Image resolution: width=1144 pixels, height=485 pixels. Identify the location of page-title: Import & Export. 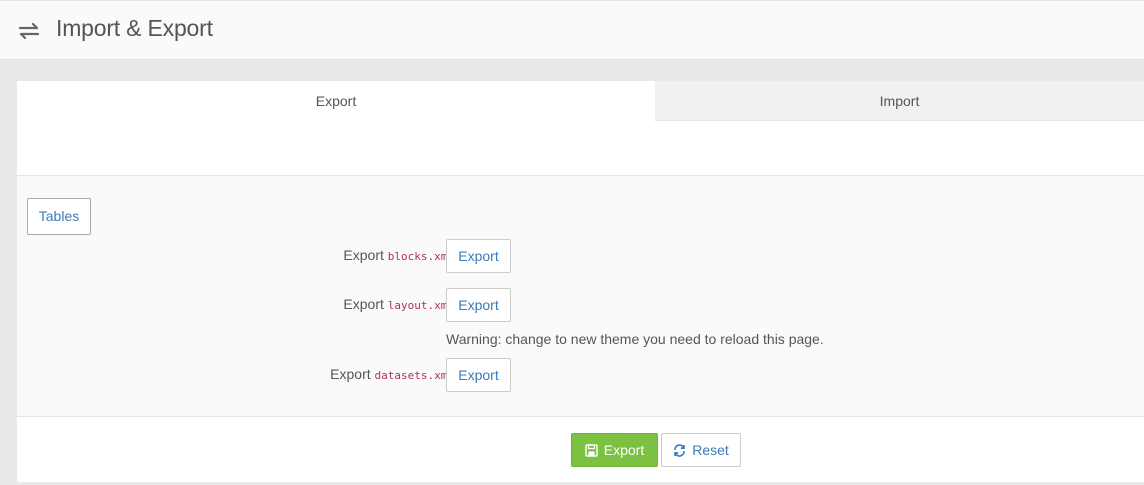
(134, 28).